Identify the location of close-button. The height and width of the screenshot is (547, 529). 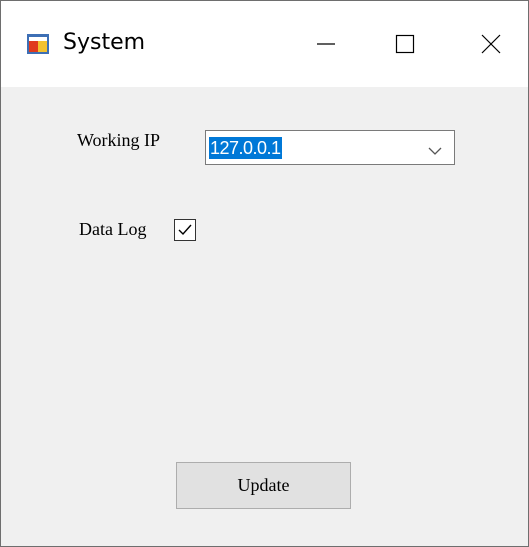
(491, 44).